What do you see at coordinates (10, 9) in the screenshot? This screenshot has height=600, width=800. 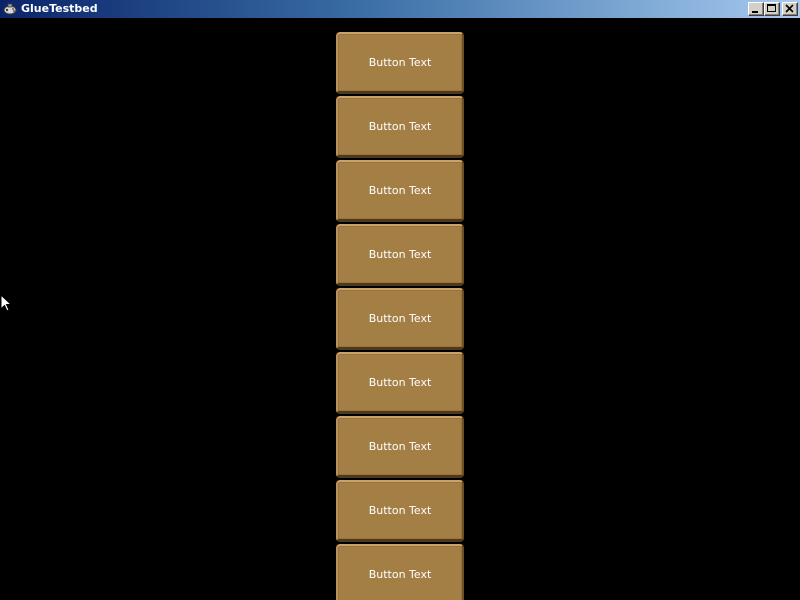 I see `gamepad-icon` at bounding box center [10, 9].